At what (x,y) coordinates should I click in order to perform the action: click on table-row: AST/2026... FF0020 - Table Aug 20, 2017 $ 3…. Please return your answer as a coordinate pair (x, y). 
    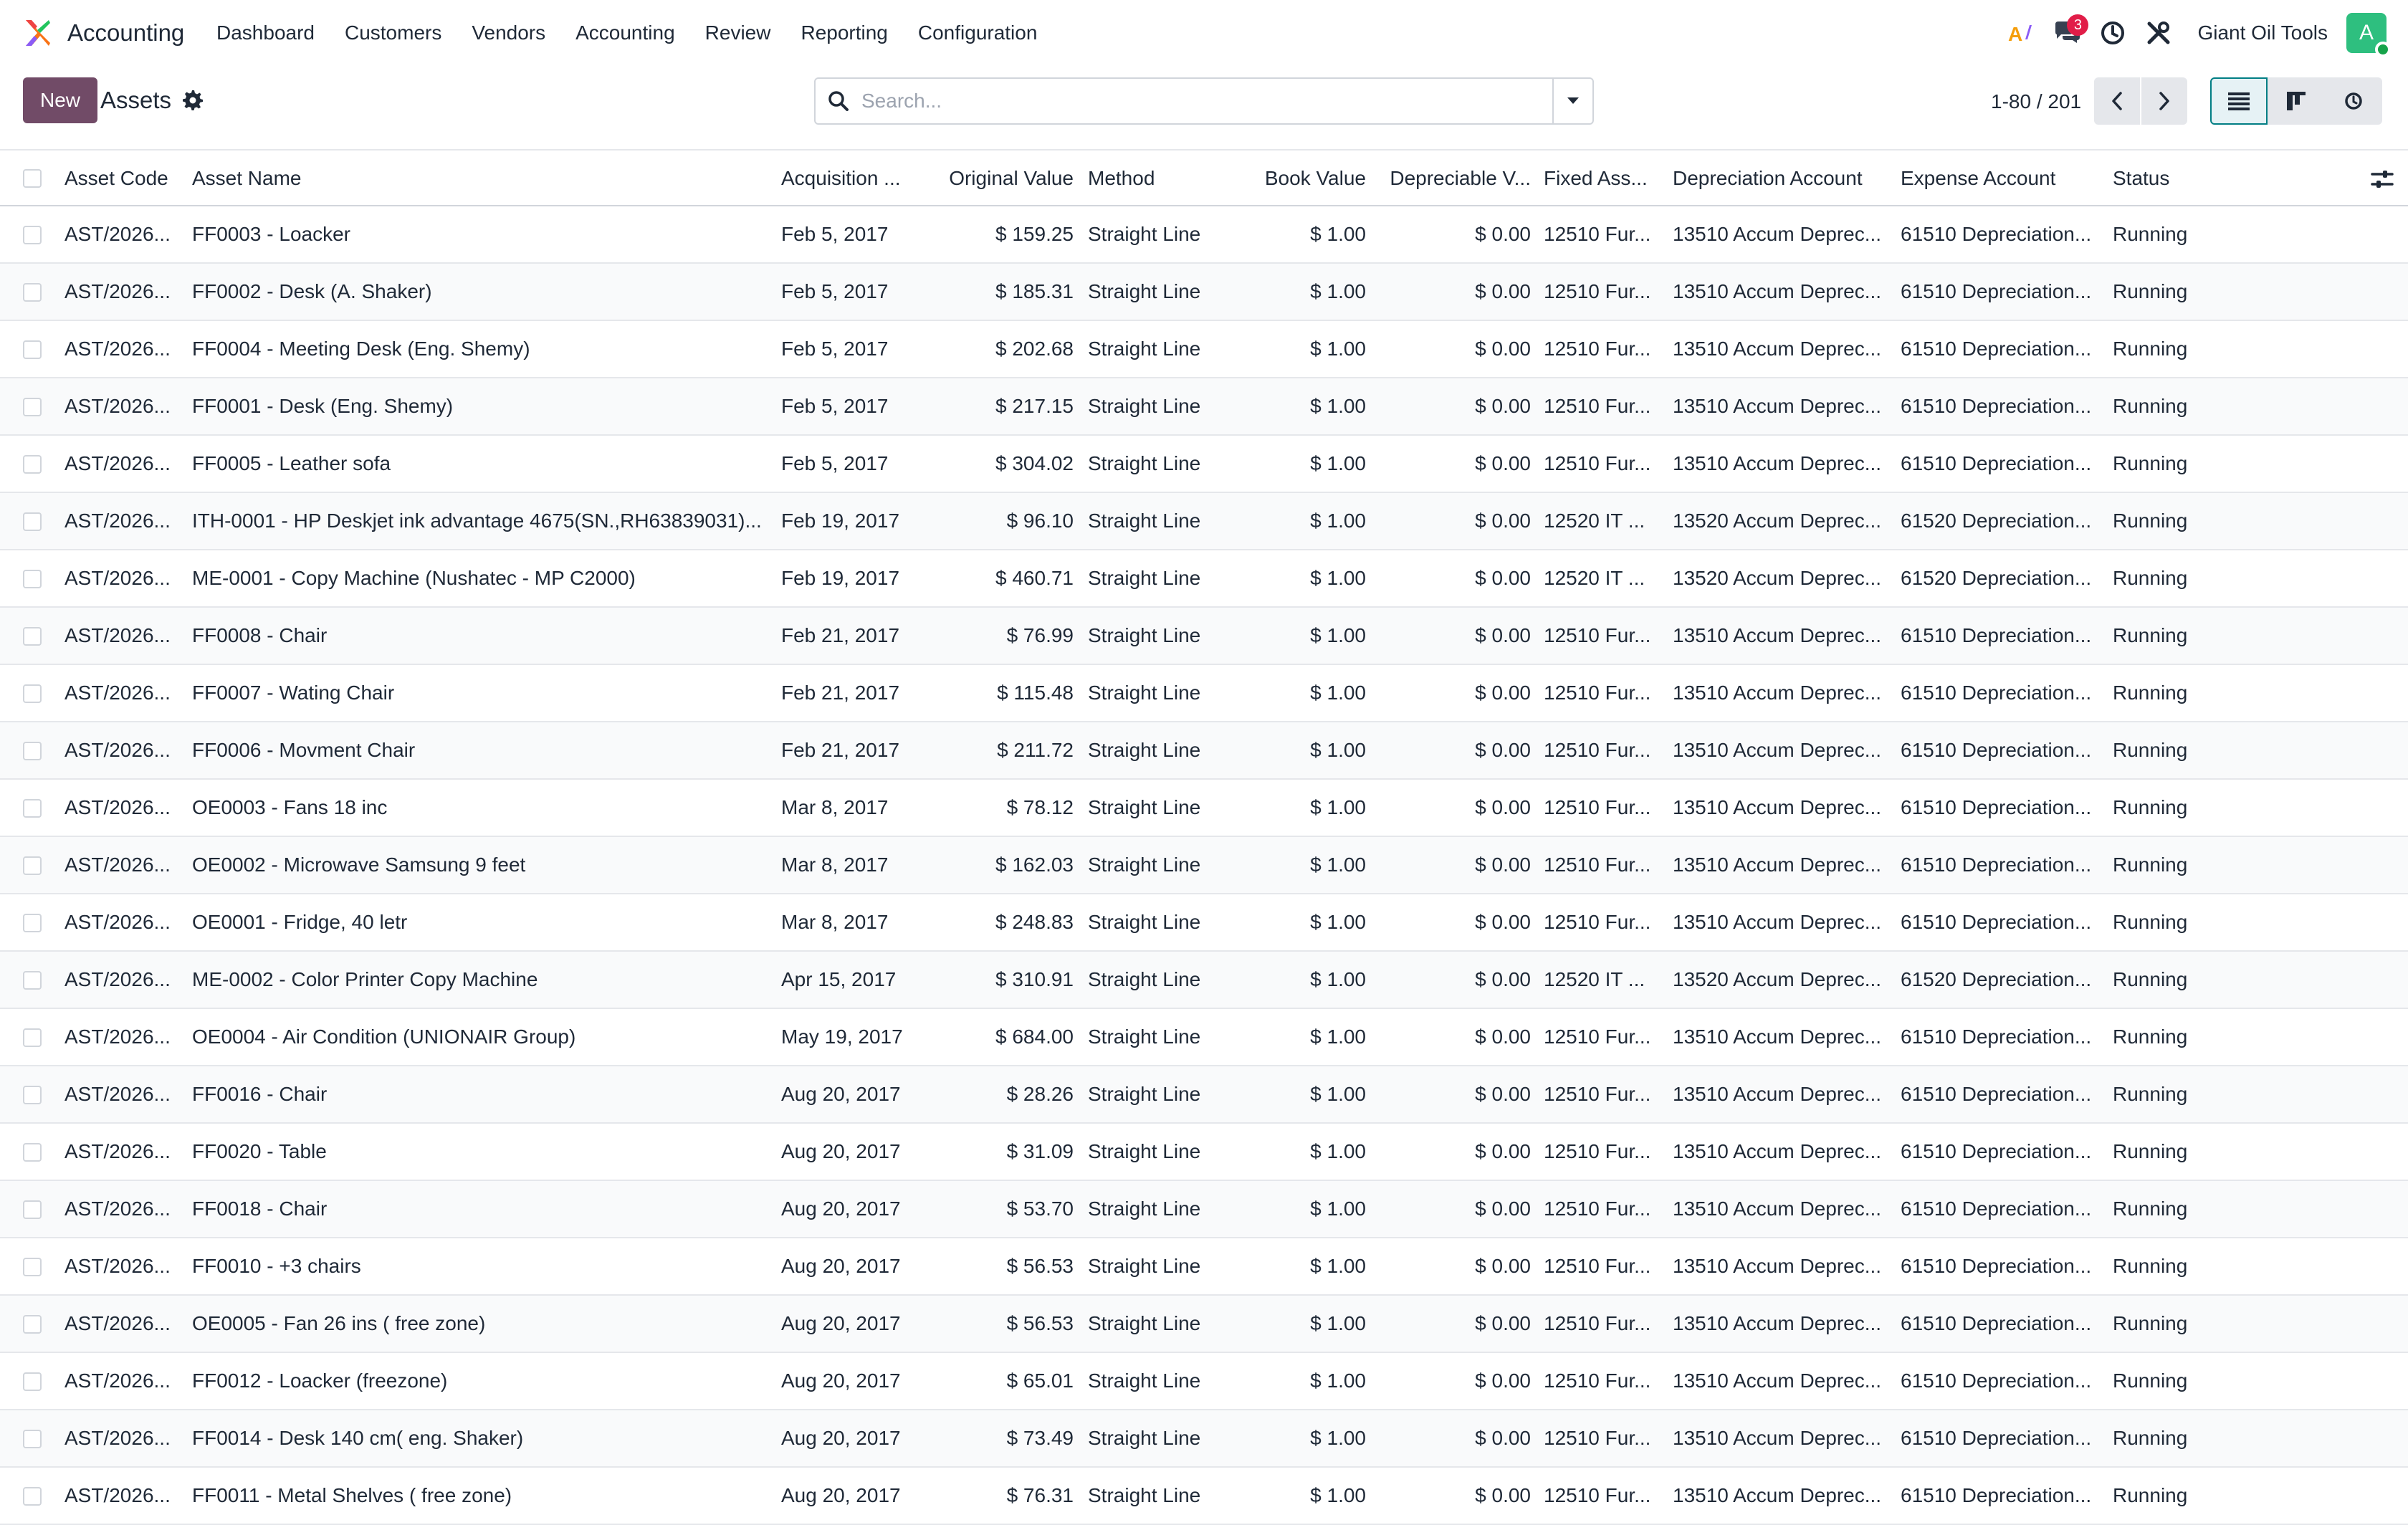
    Looking at the image, I should click on (1204, 1152).